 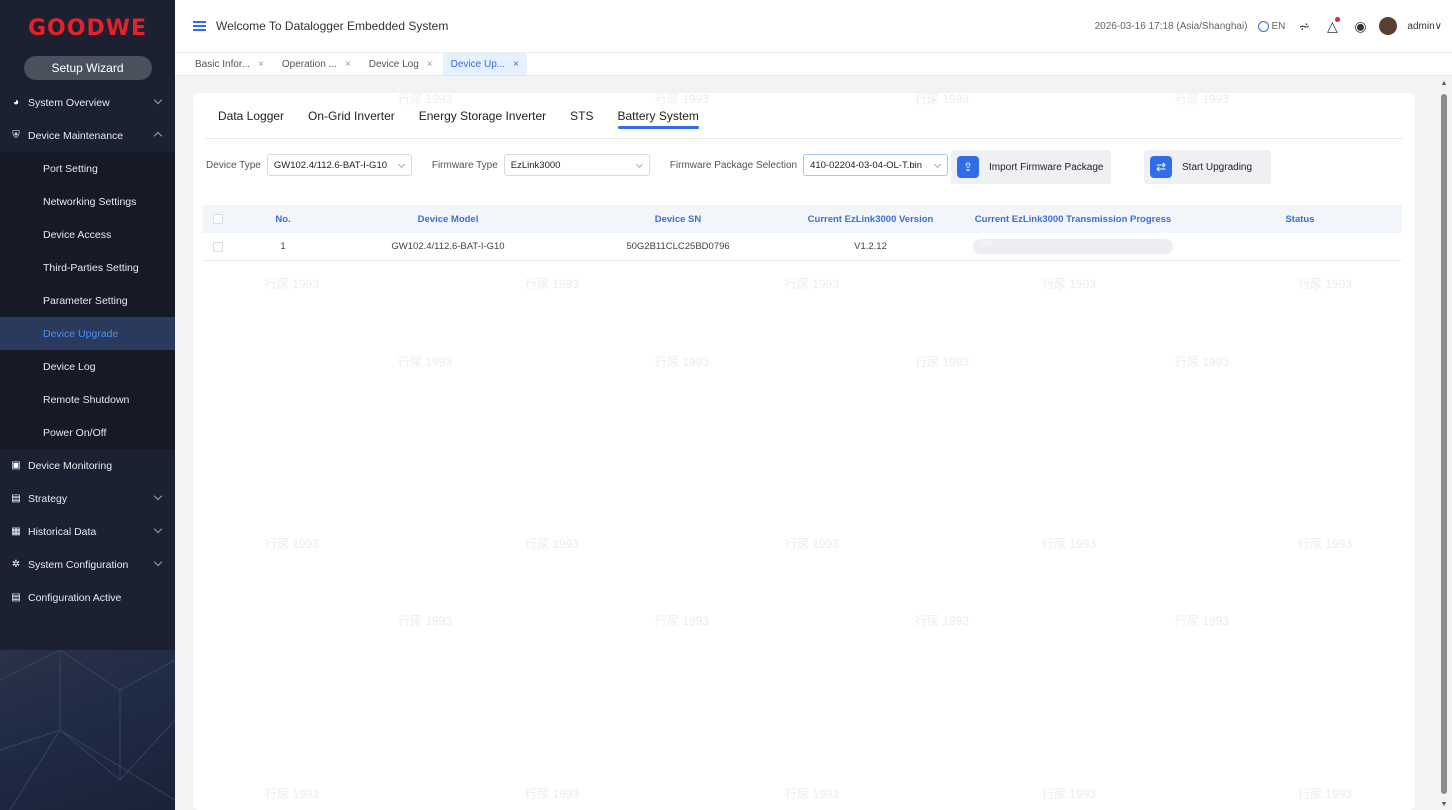 I want to click on strategy-icon: ▤, so click(x=16, y=498).